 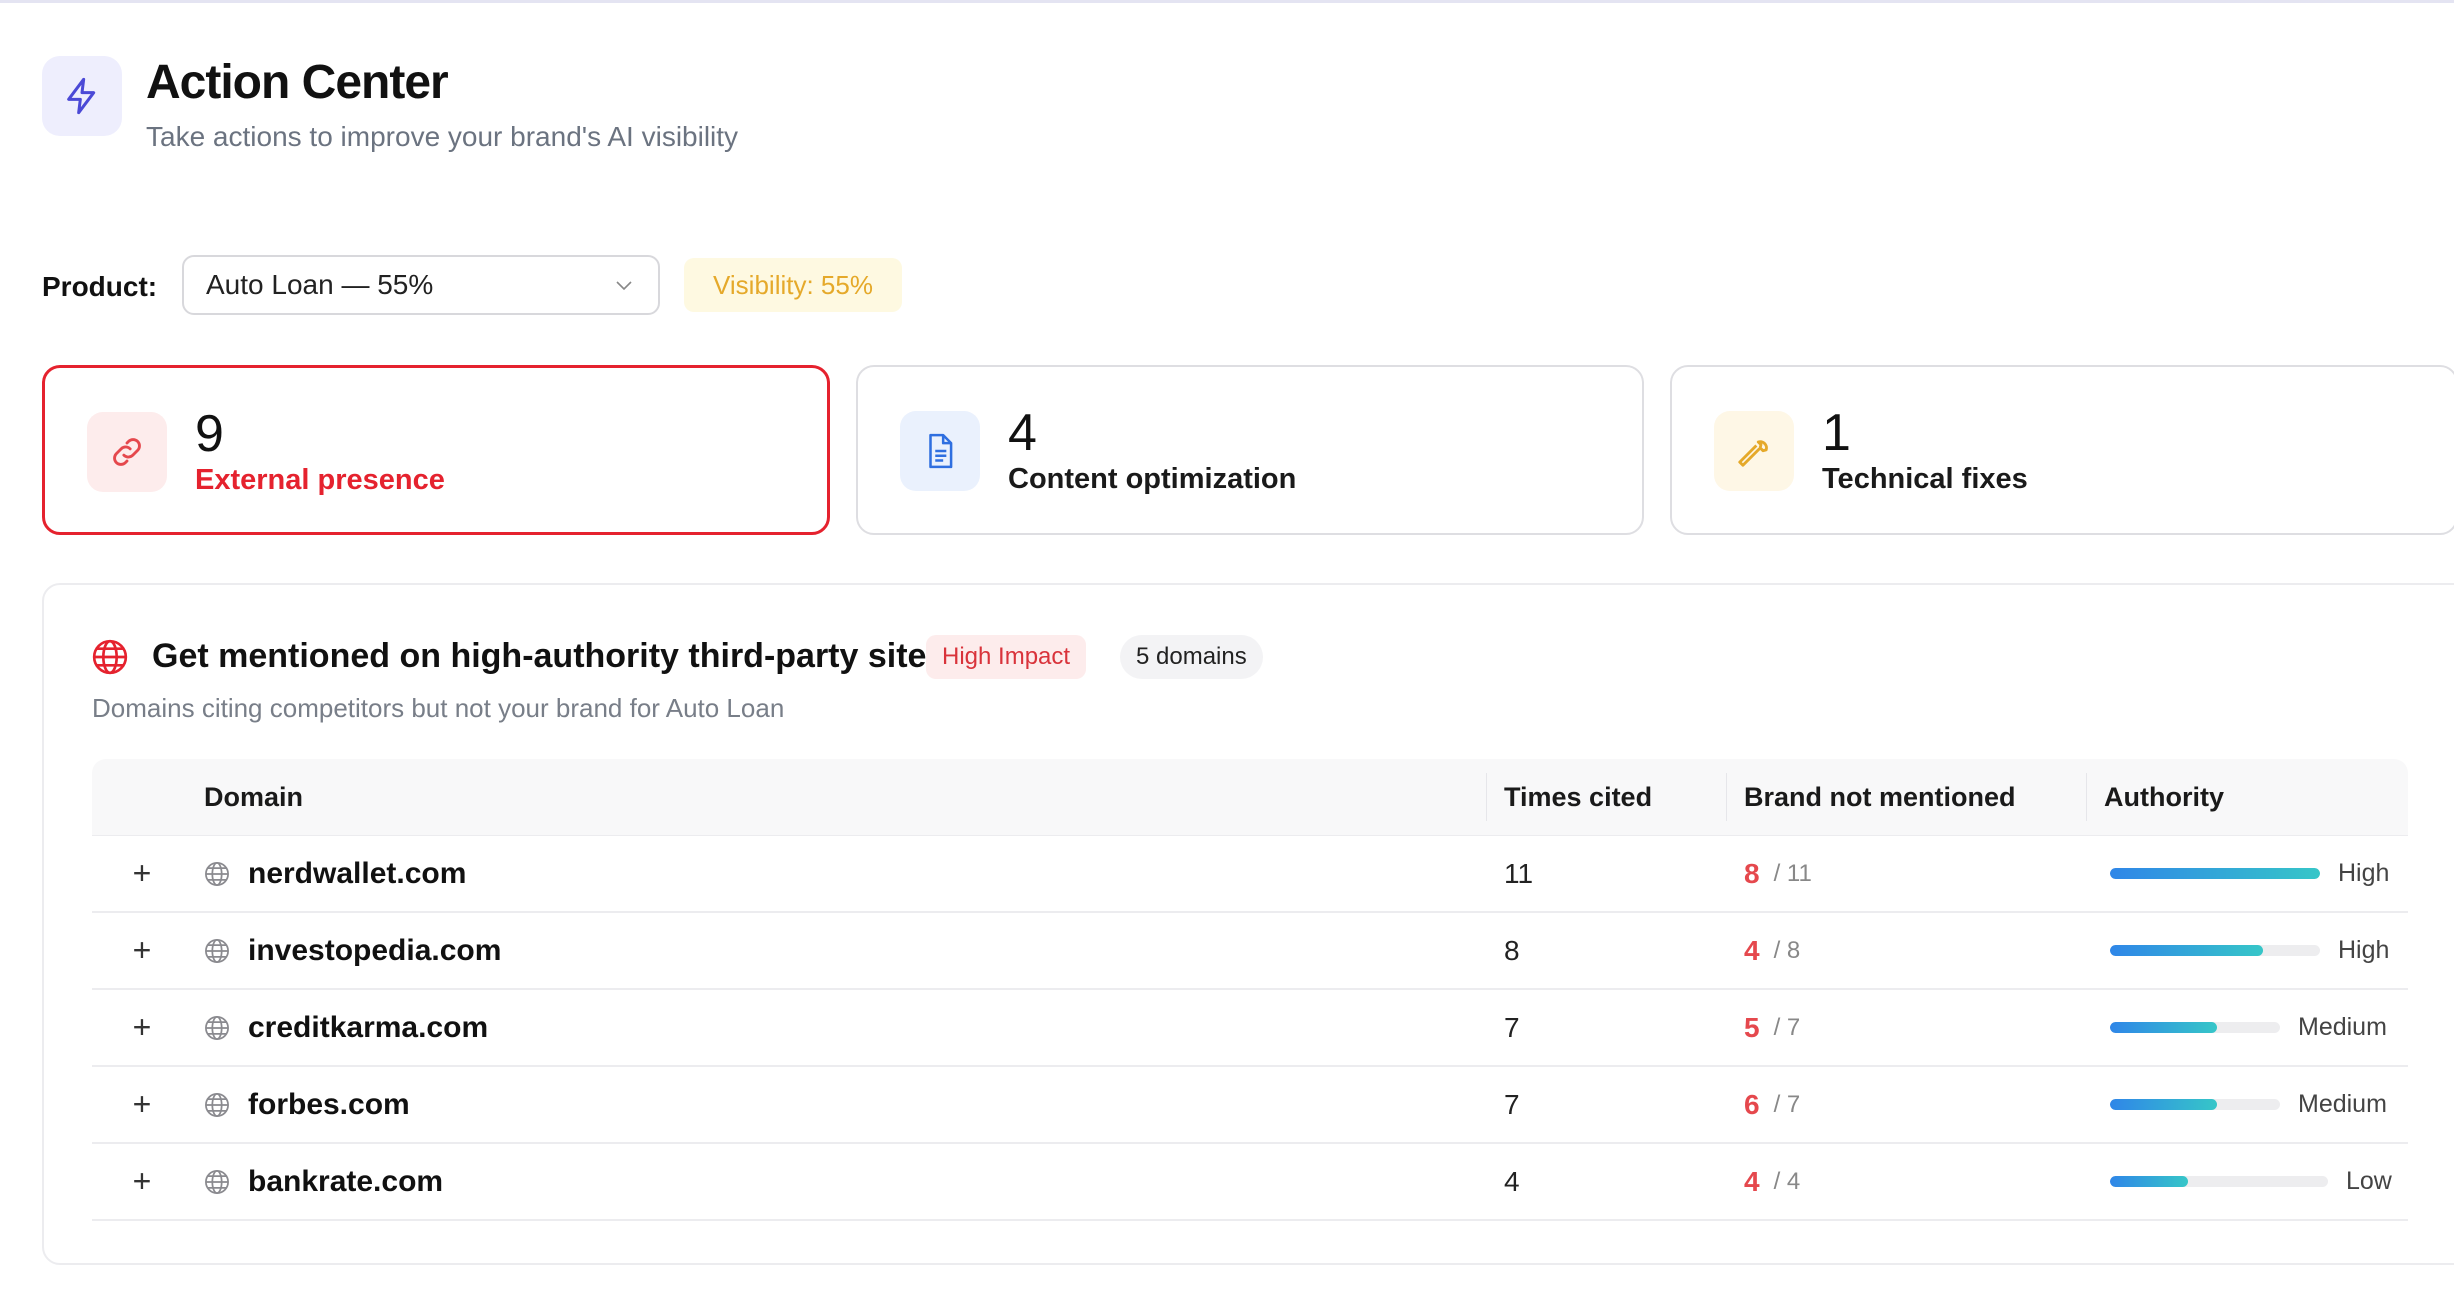 I want to click on table-row: + investopedia.com 8 4 / 8 High, so click(x=1250, y=951).